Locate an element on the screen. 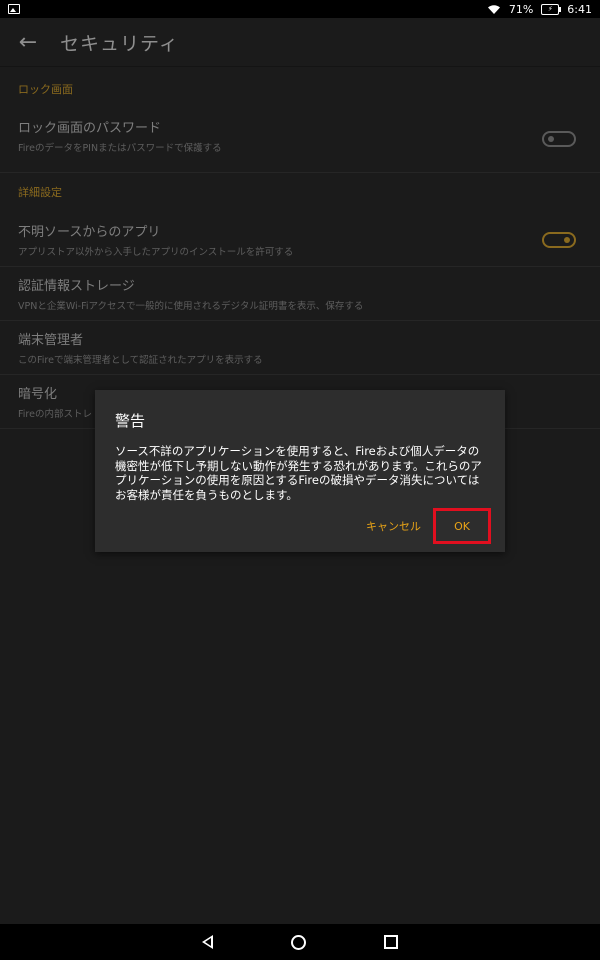  ok-button: OK is located at coordinates (462, 526).